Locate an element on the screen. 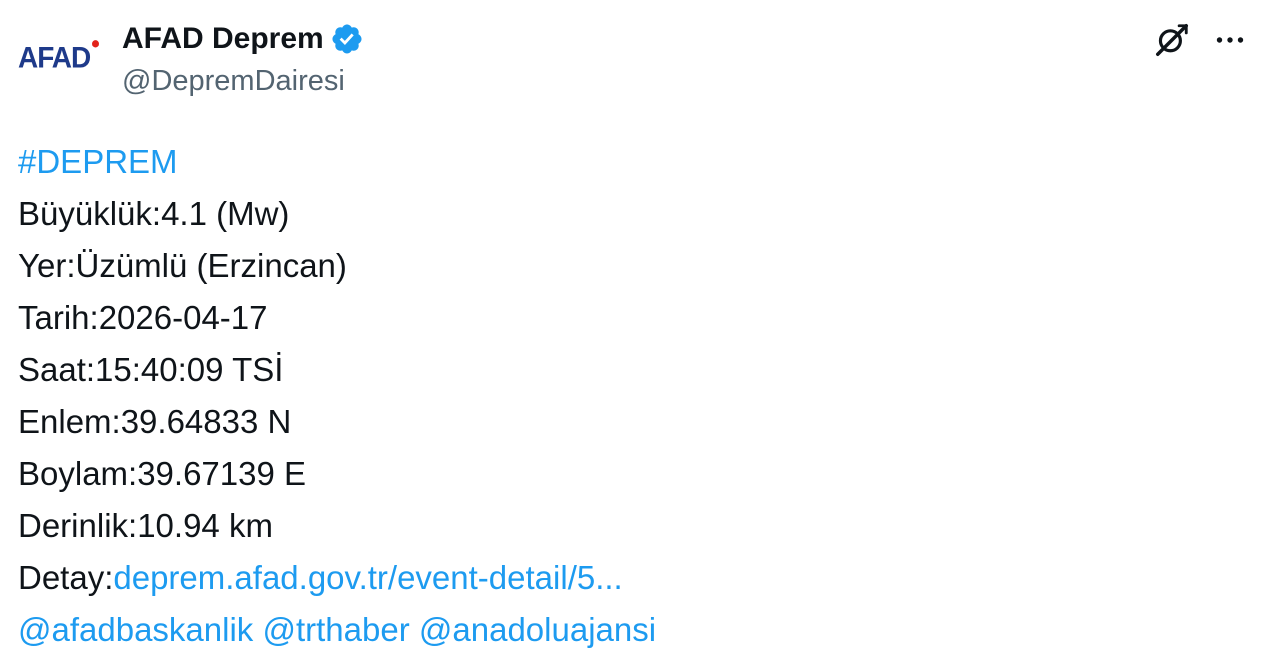  name-row: AFAD Deprem is located at coordinates (243, 39).